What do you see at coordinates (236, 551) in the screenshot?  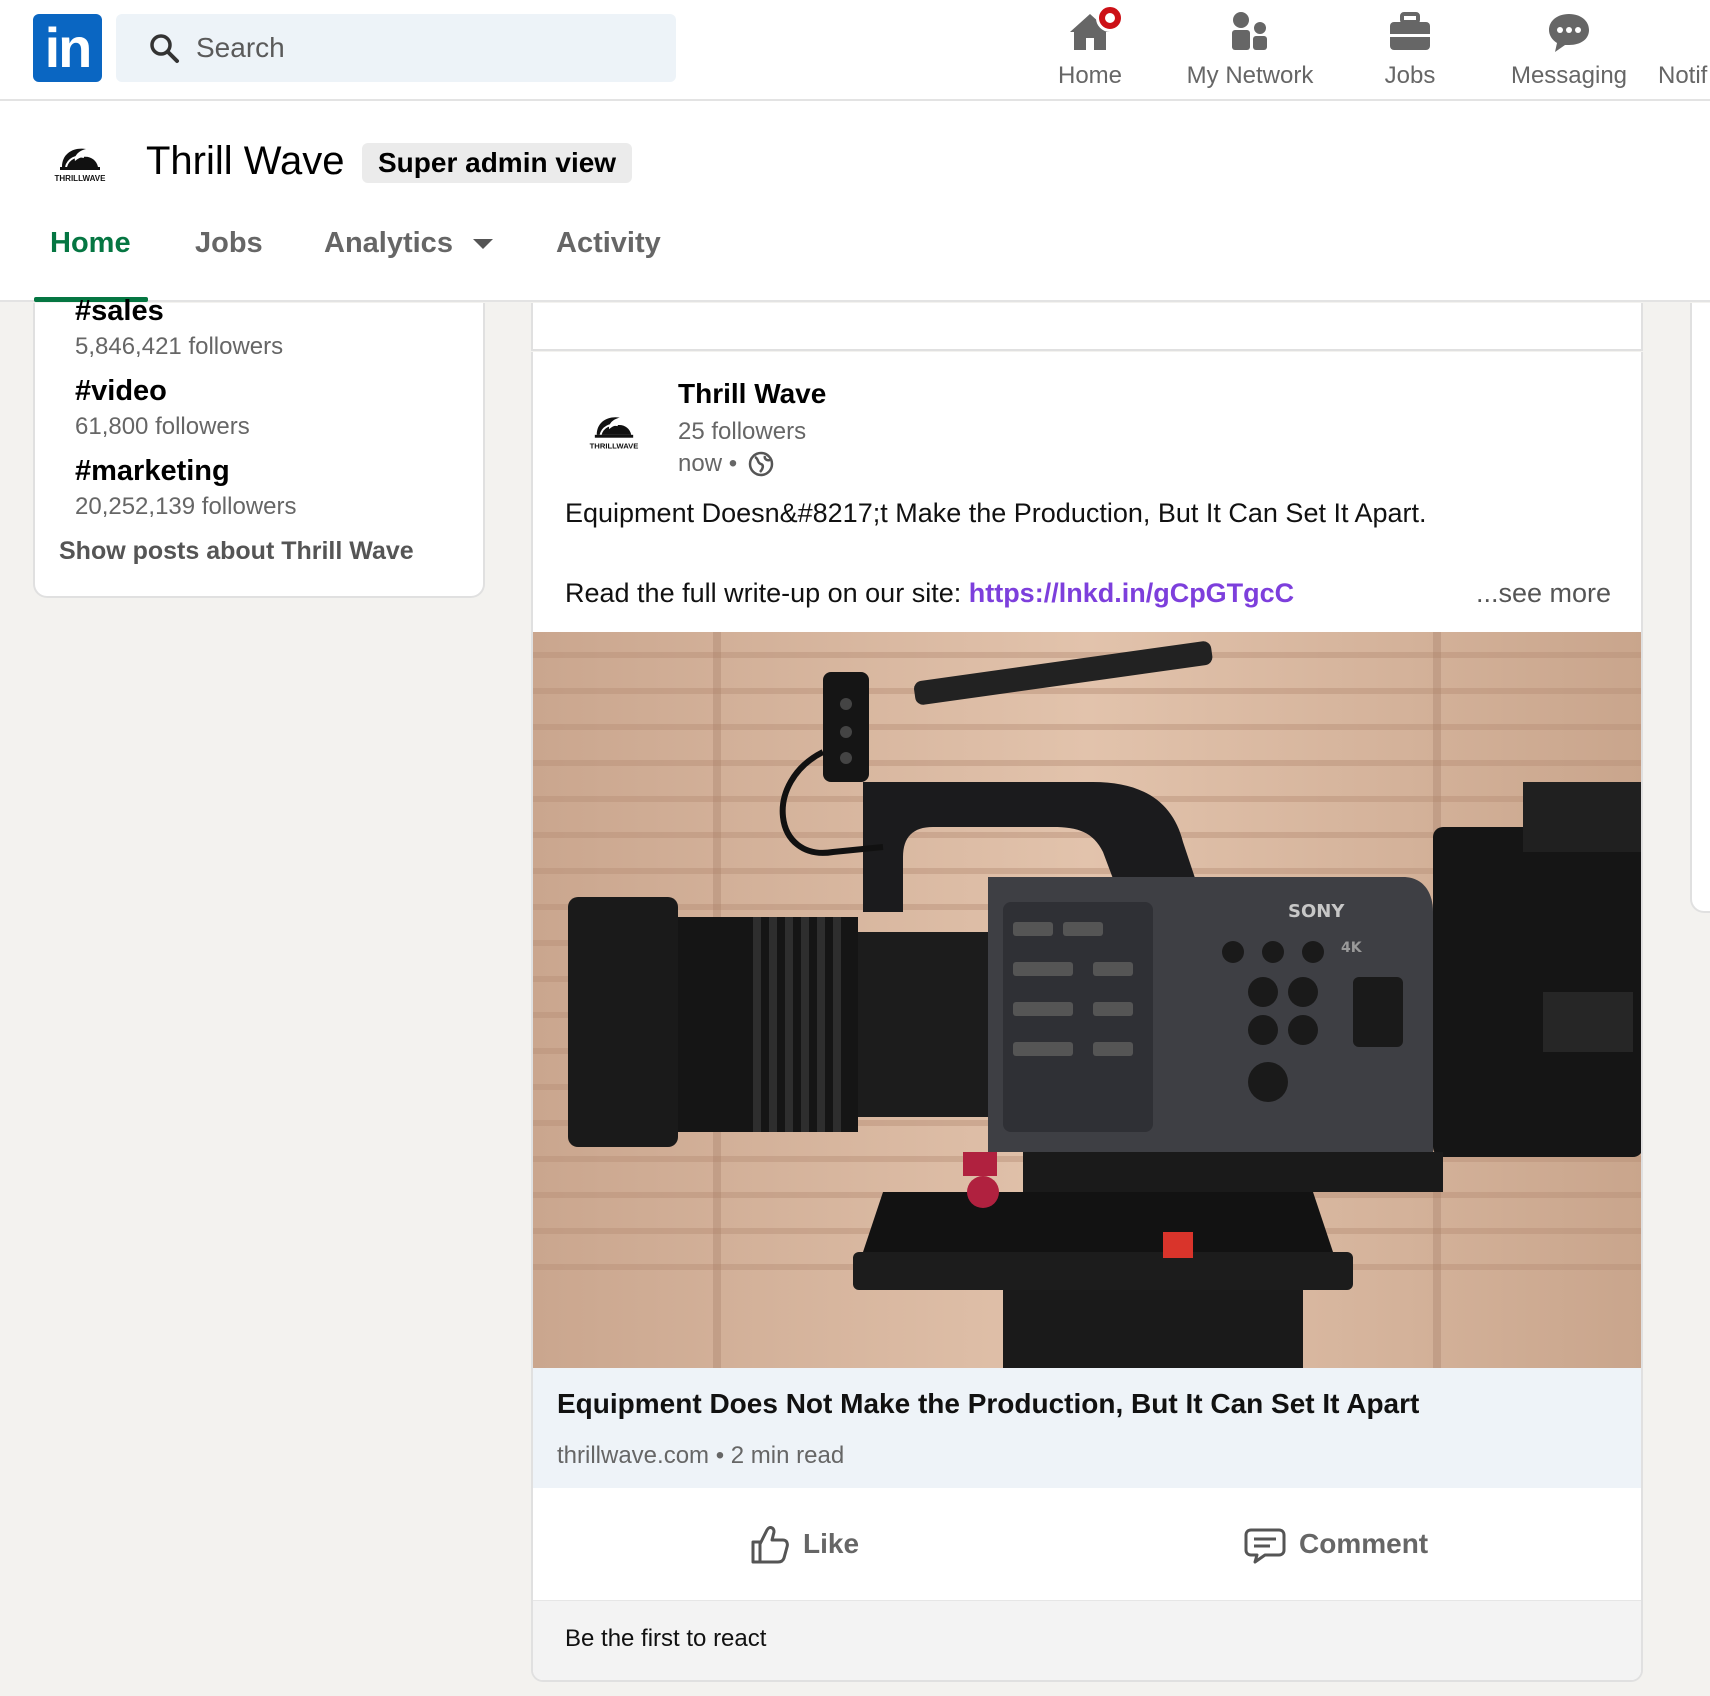 I see `show-posts-link: Show posts about Thrill Wave` at bounding box center [236, 551].